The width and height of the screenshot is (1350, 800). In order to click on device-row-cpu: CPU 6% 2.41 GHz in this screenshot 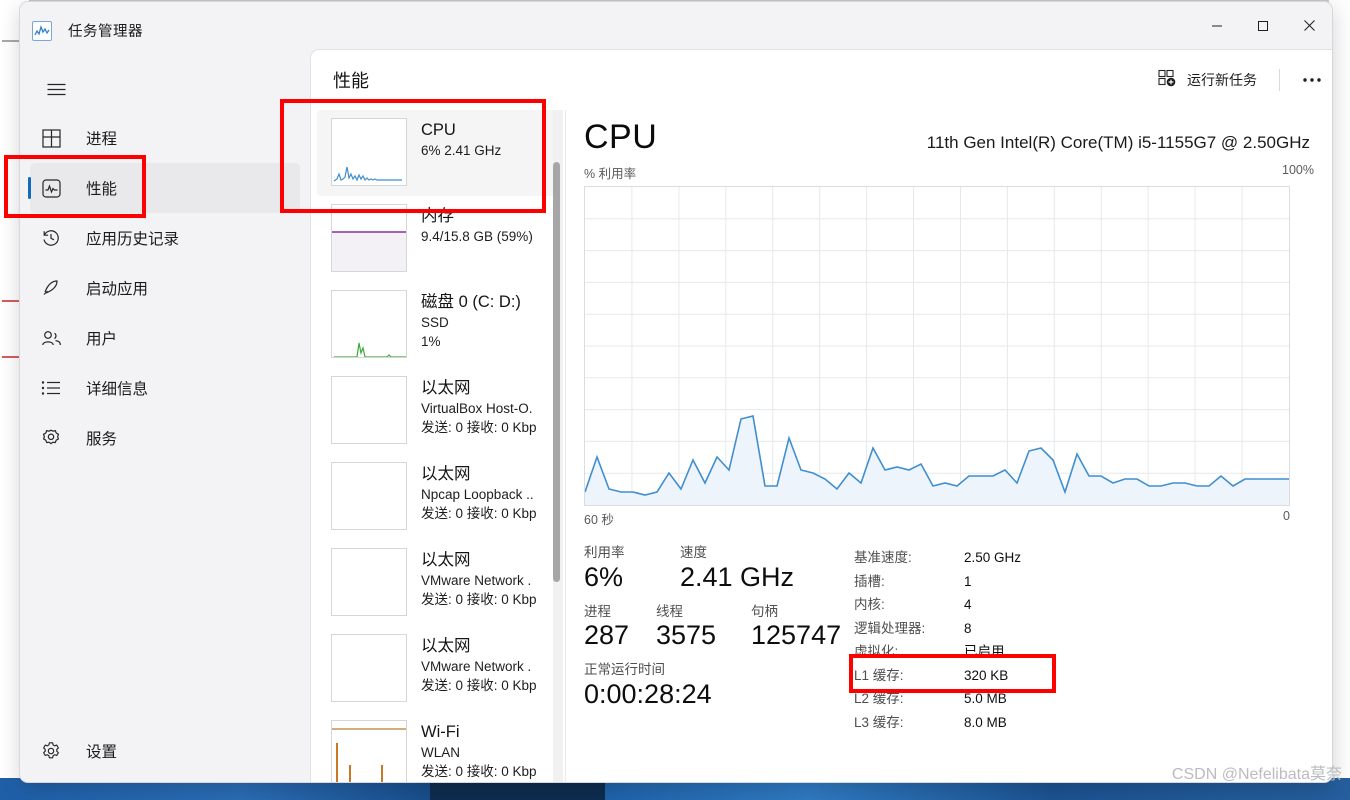, I will do `click(437, 153)`.